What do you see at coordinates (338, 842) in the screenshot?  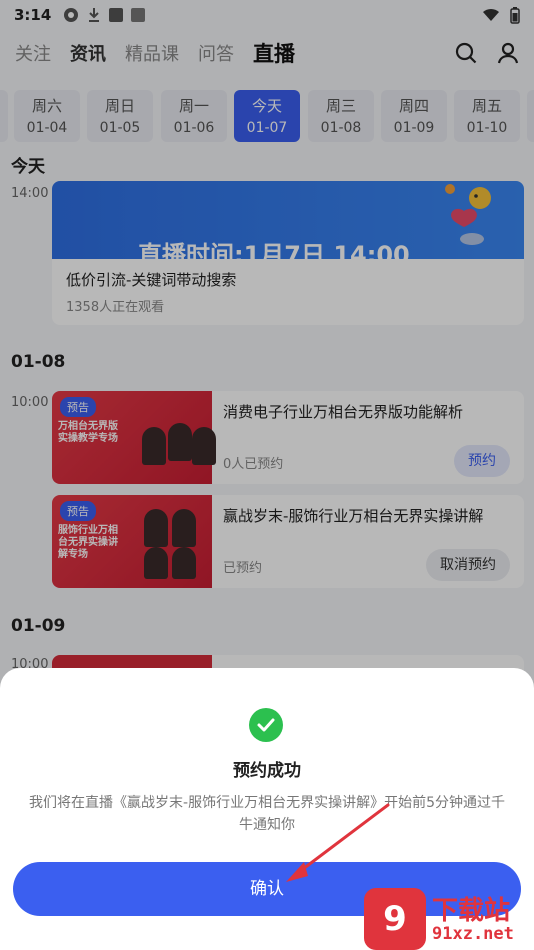 I see `annotation-arrow-icon` at bounding box center [338, 842].